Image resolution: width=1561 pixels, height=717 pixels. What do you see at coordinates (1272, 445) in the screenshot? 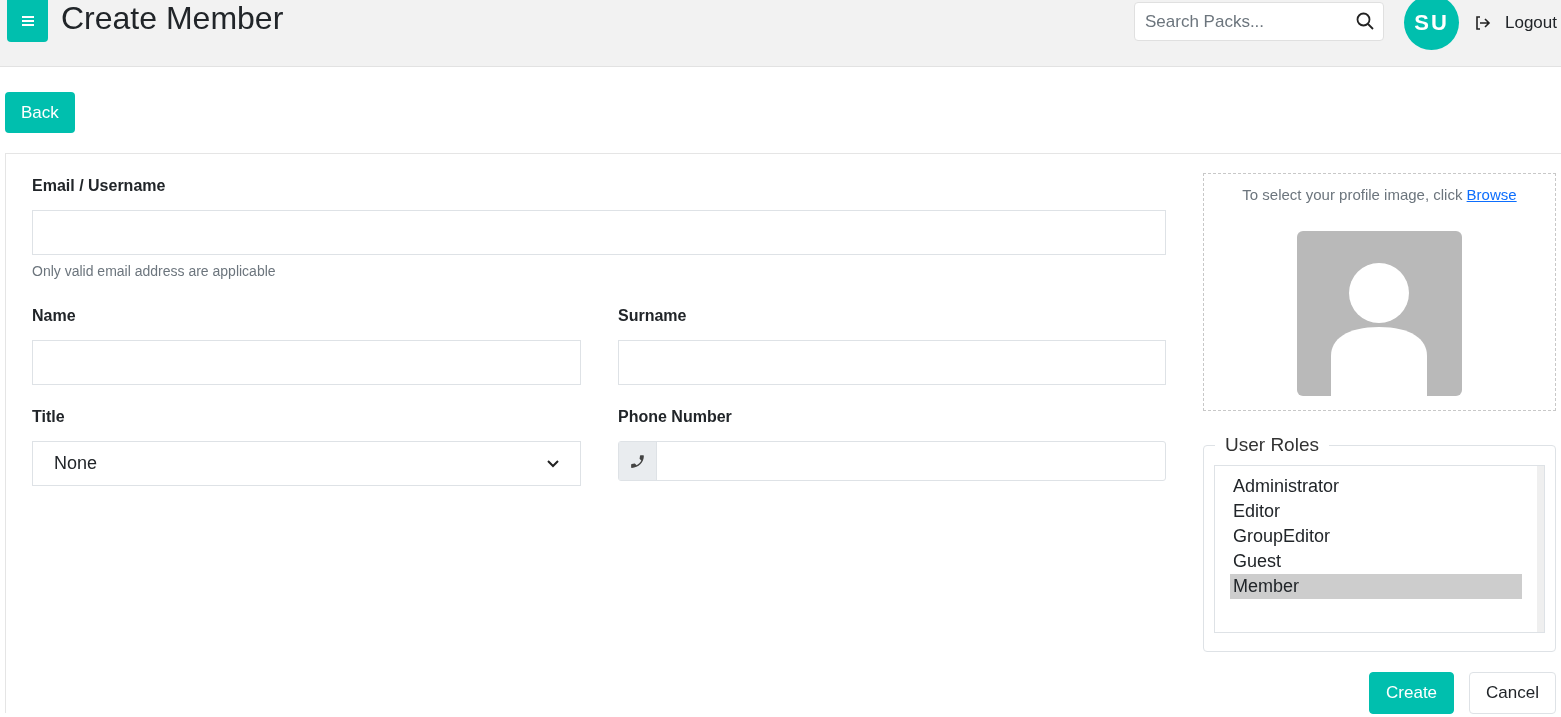
I see `panel-legend: User Roles` at bounding box center [1272, 445].